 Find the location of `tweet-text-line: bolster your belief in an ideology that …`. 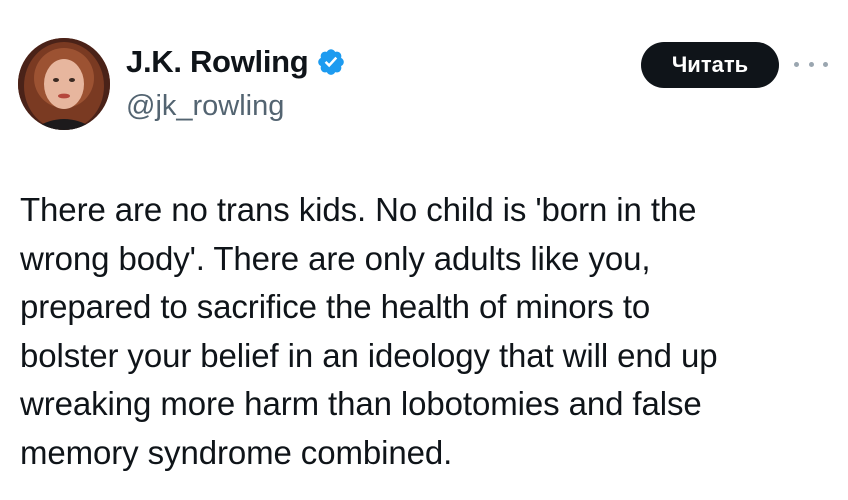

tweet-text-line: bolster your belief in an ideology that … is located at coordinates (369, 355).